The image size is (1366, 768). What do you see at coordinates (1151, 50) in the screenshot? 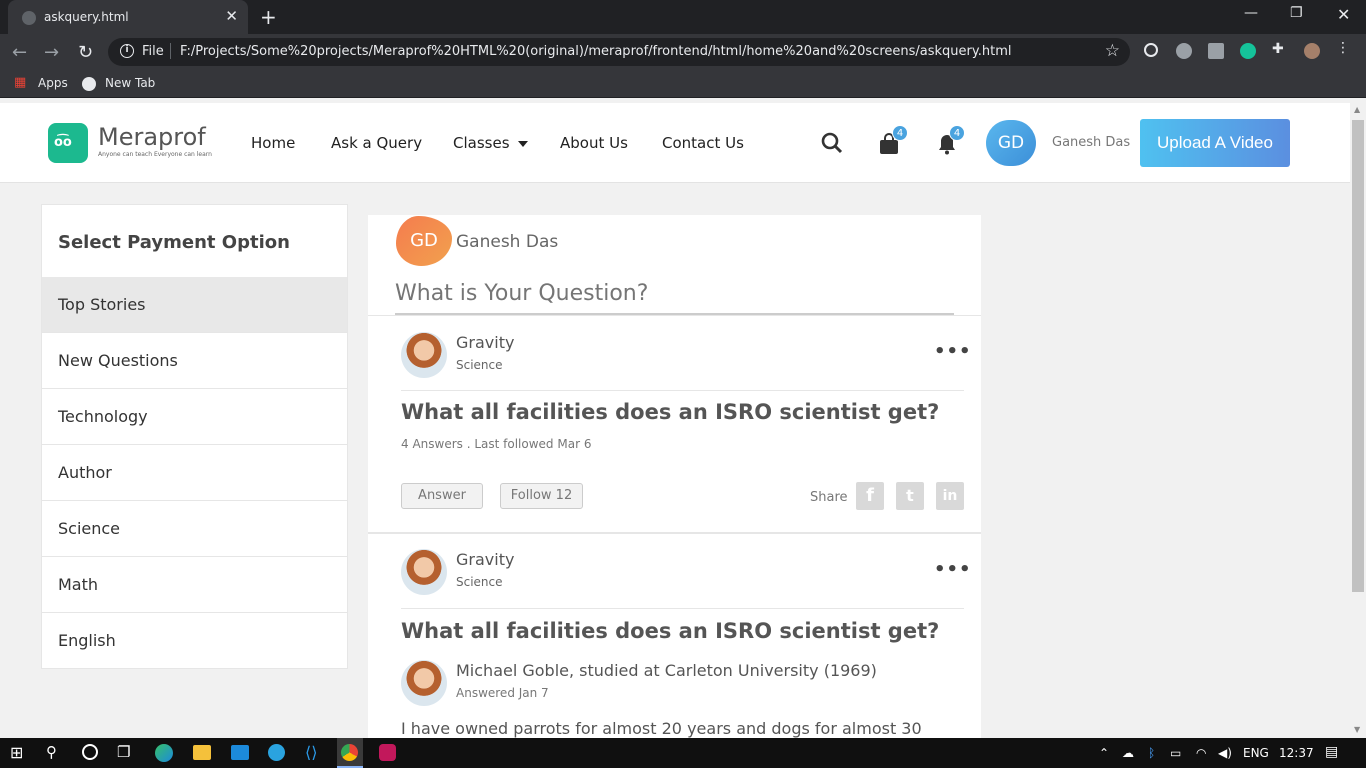
I see `react-extension-icon` at bounding box center [1151, 50].